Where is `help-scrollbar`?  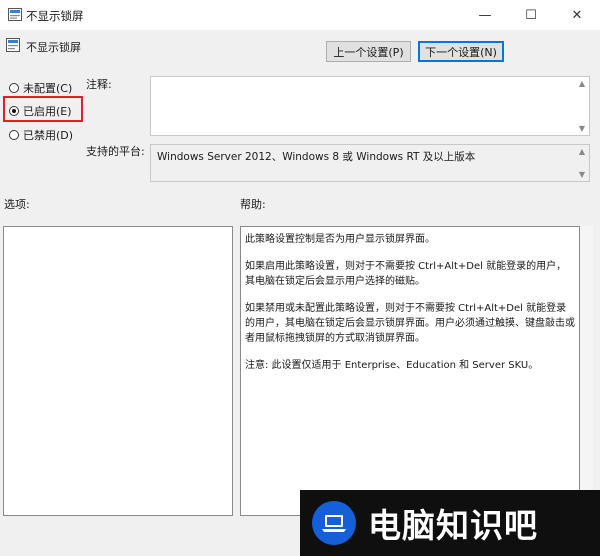
help-scrollbar is located at coordinates (586, 371).